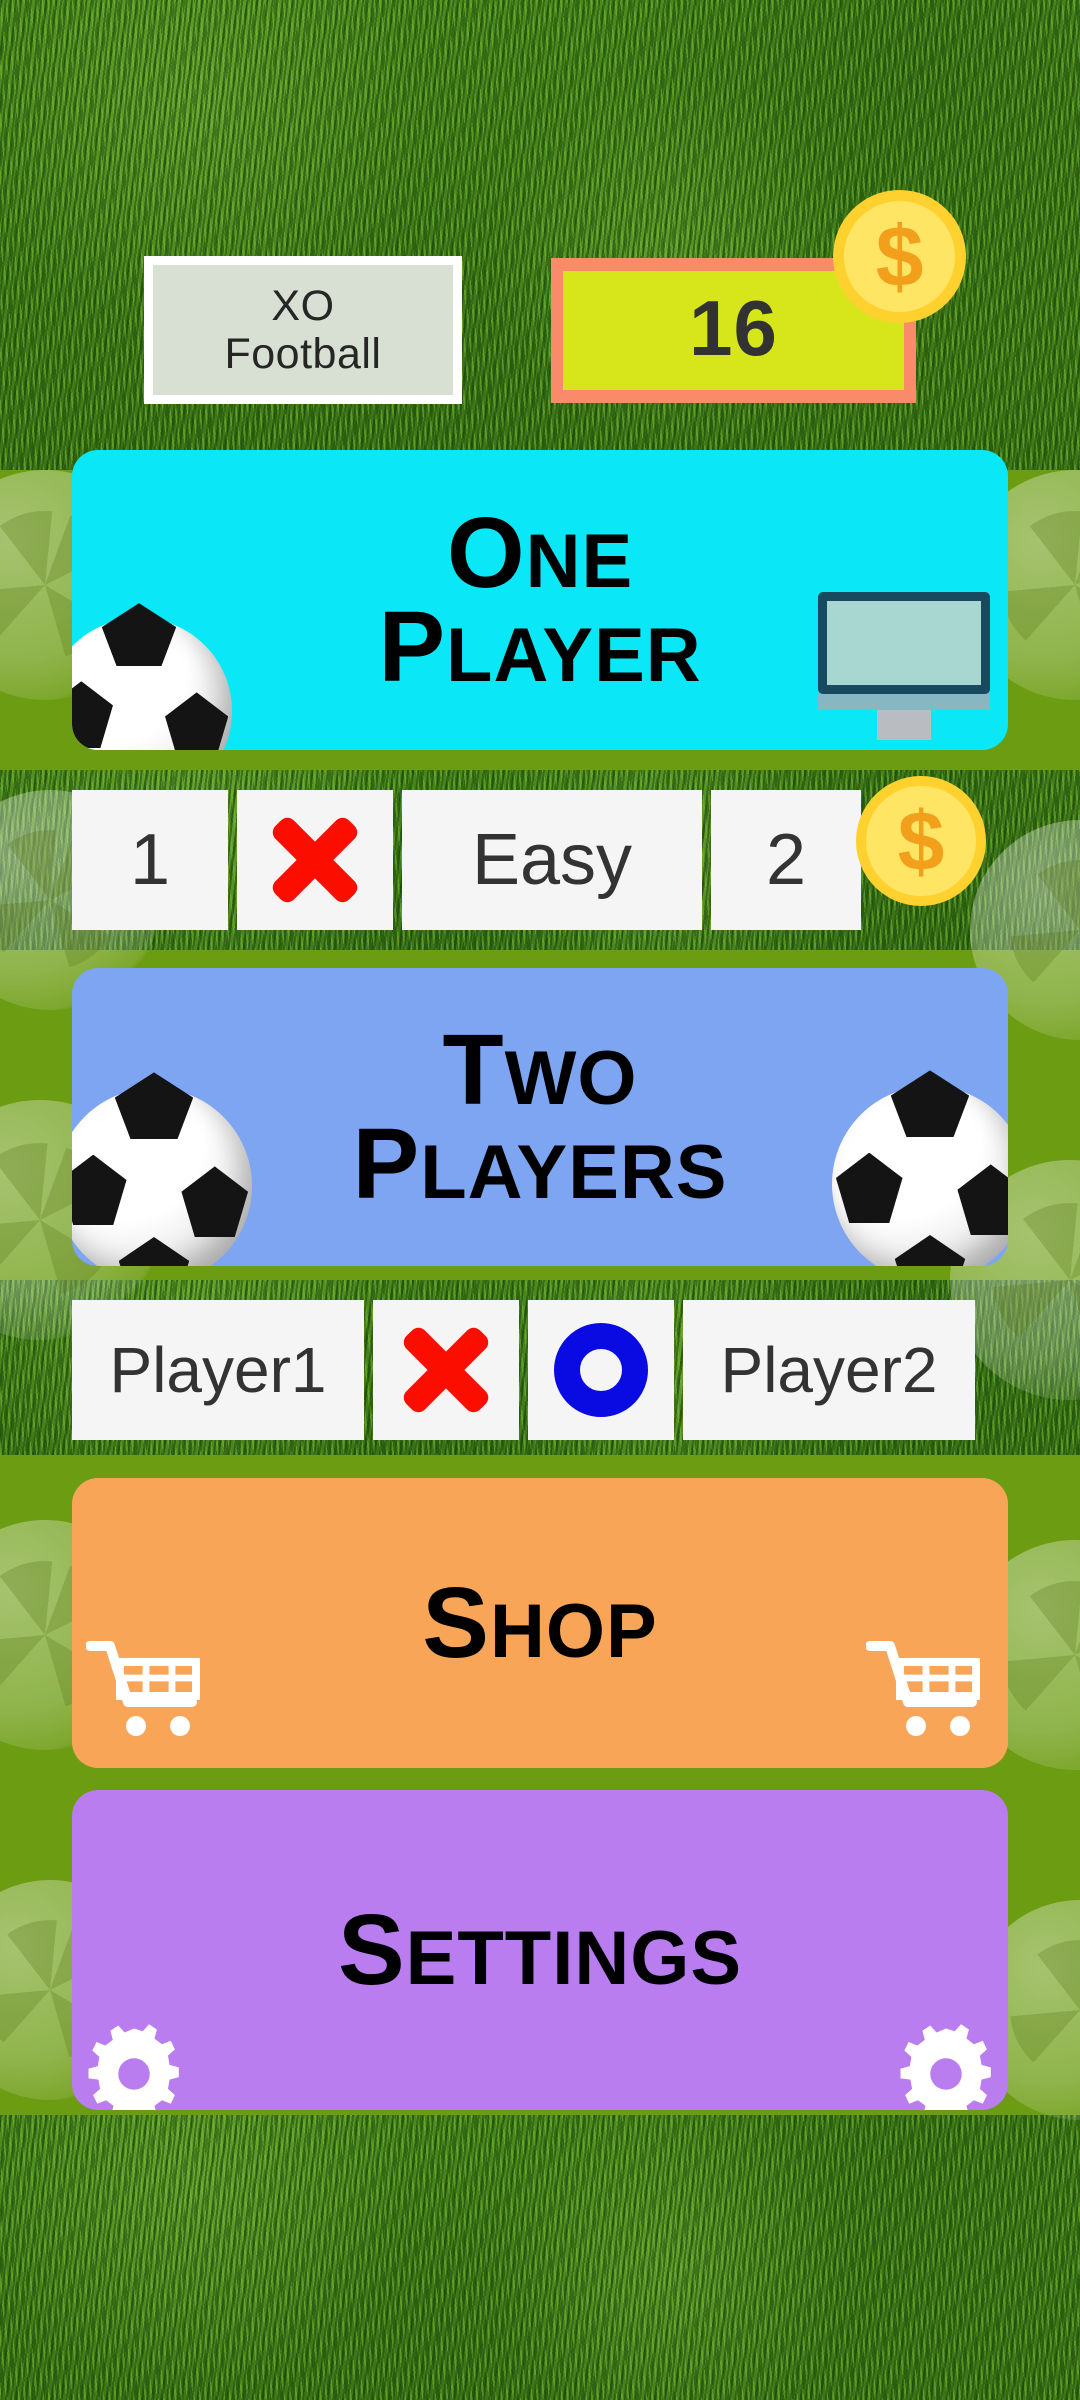  I want to click on settings-button: SETTINGS, so click(540, 1950).